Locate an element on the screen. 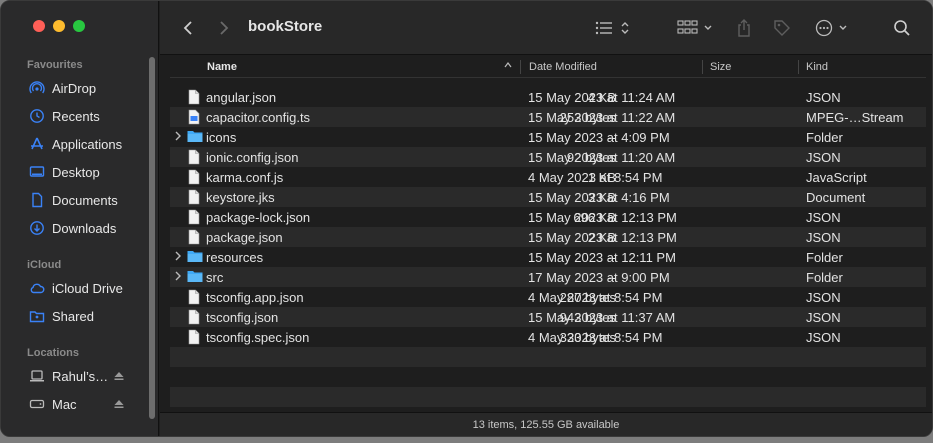 The width and height of the screenshot is (933, 443). file-kind: JSON is located at coordinates (823, 97).